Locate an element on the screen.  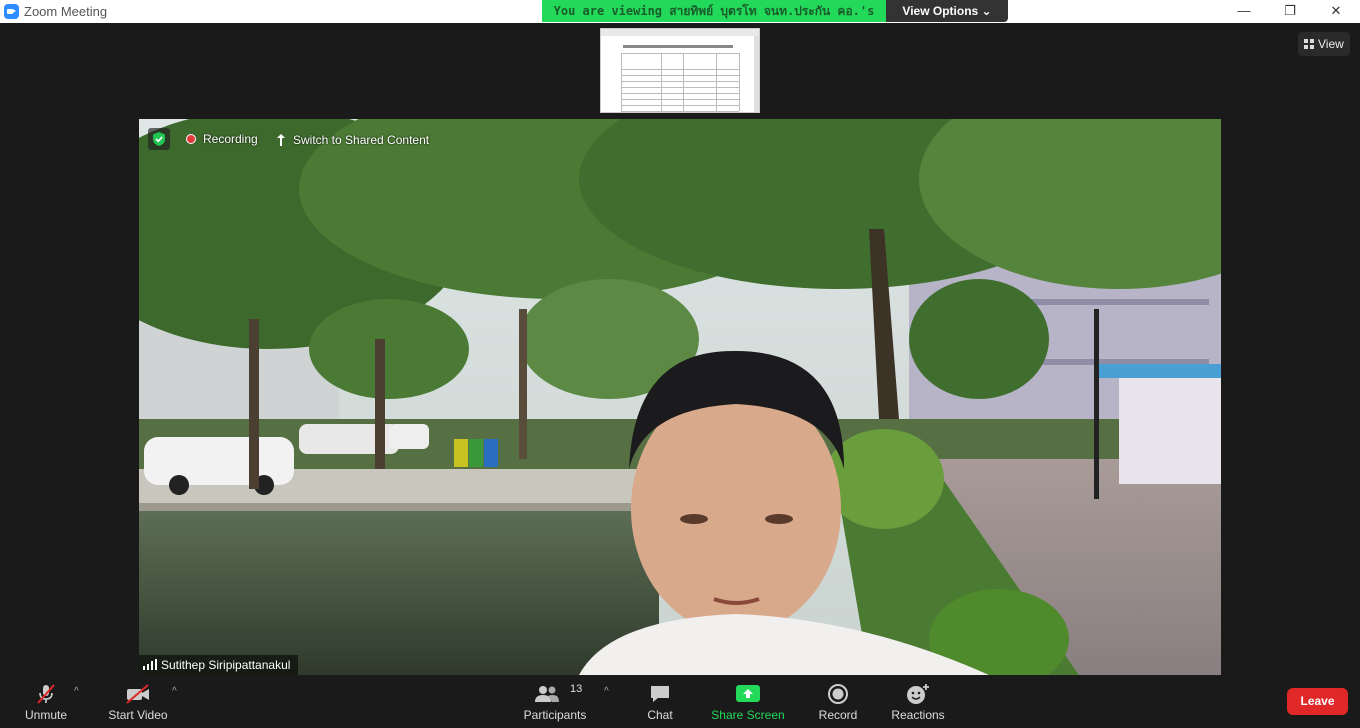
record-label: Record is located at coordinates (838, 715).